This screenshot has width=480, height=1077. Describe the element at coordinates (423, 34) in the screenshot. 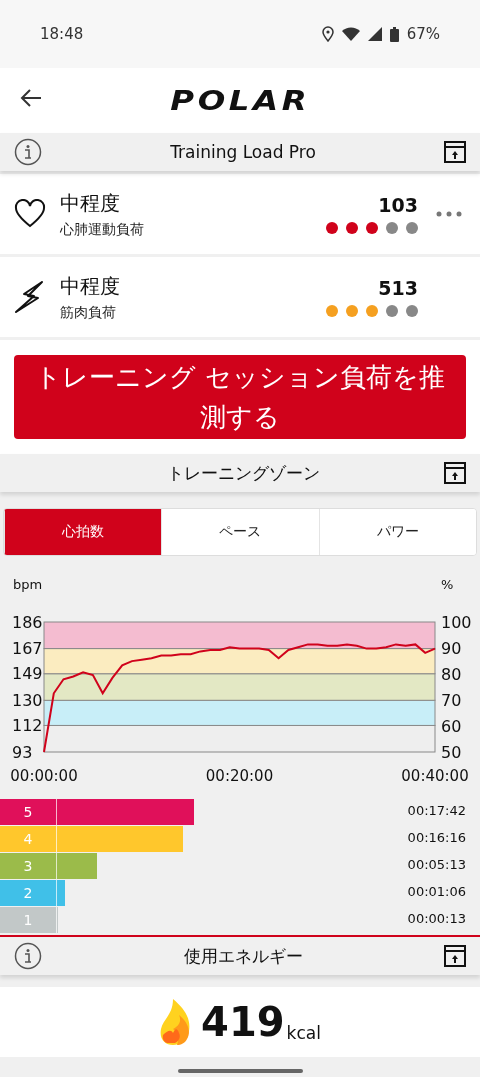

I see `battery-level: 67%` at that location.